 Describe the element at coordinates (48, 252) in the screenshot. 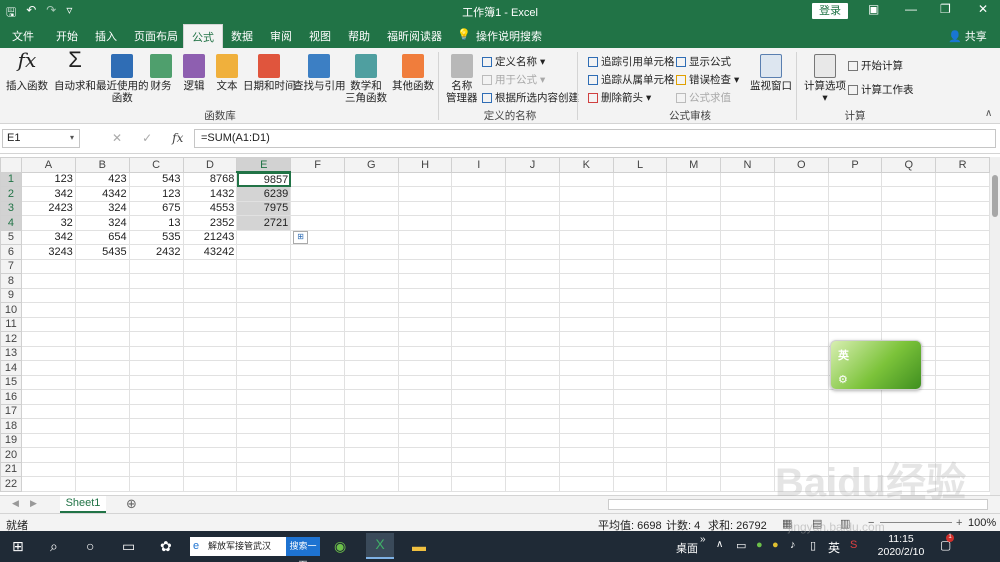

I see `cell: 3243` at that location.